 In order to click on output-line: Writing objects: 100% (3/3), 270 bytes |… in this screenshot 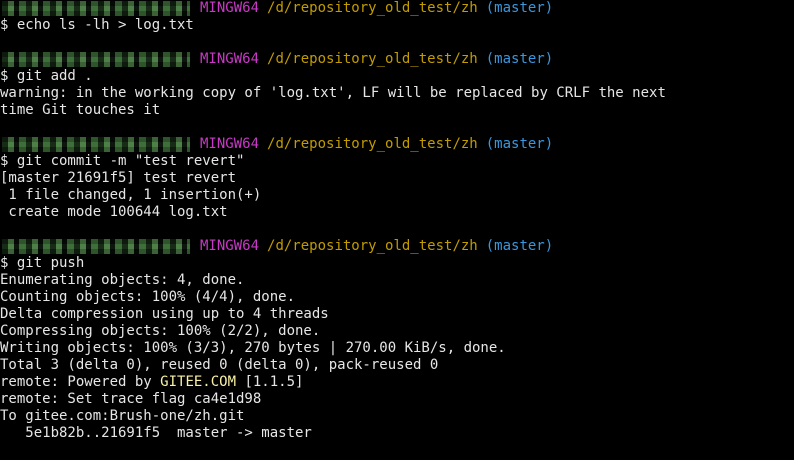, I will do `click(253, 348)`.